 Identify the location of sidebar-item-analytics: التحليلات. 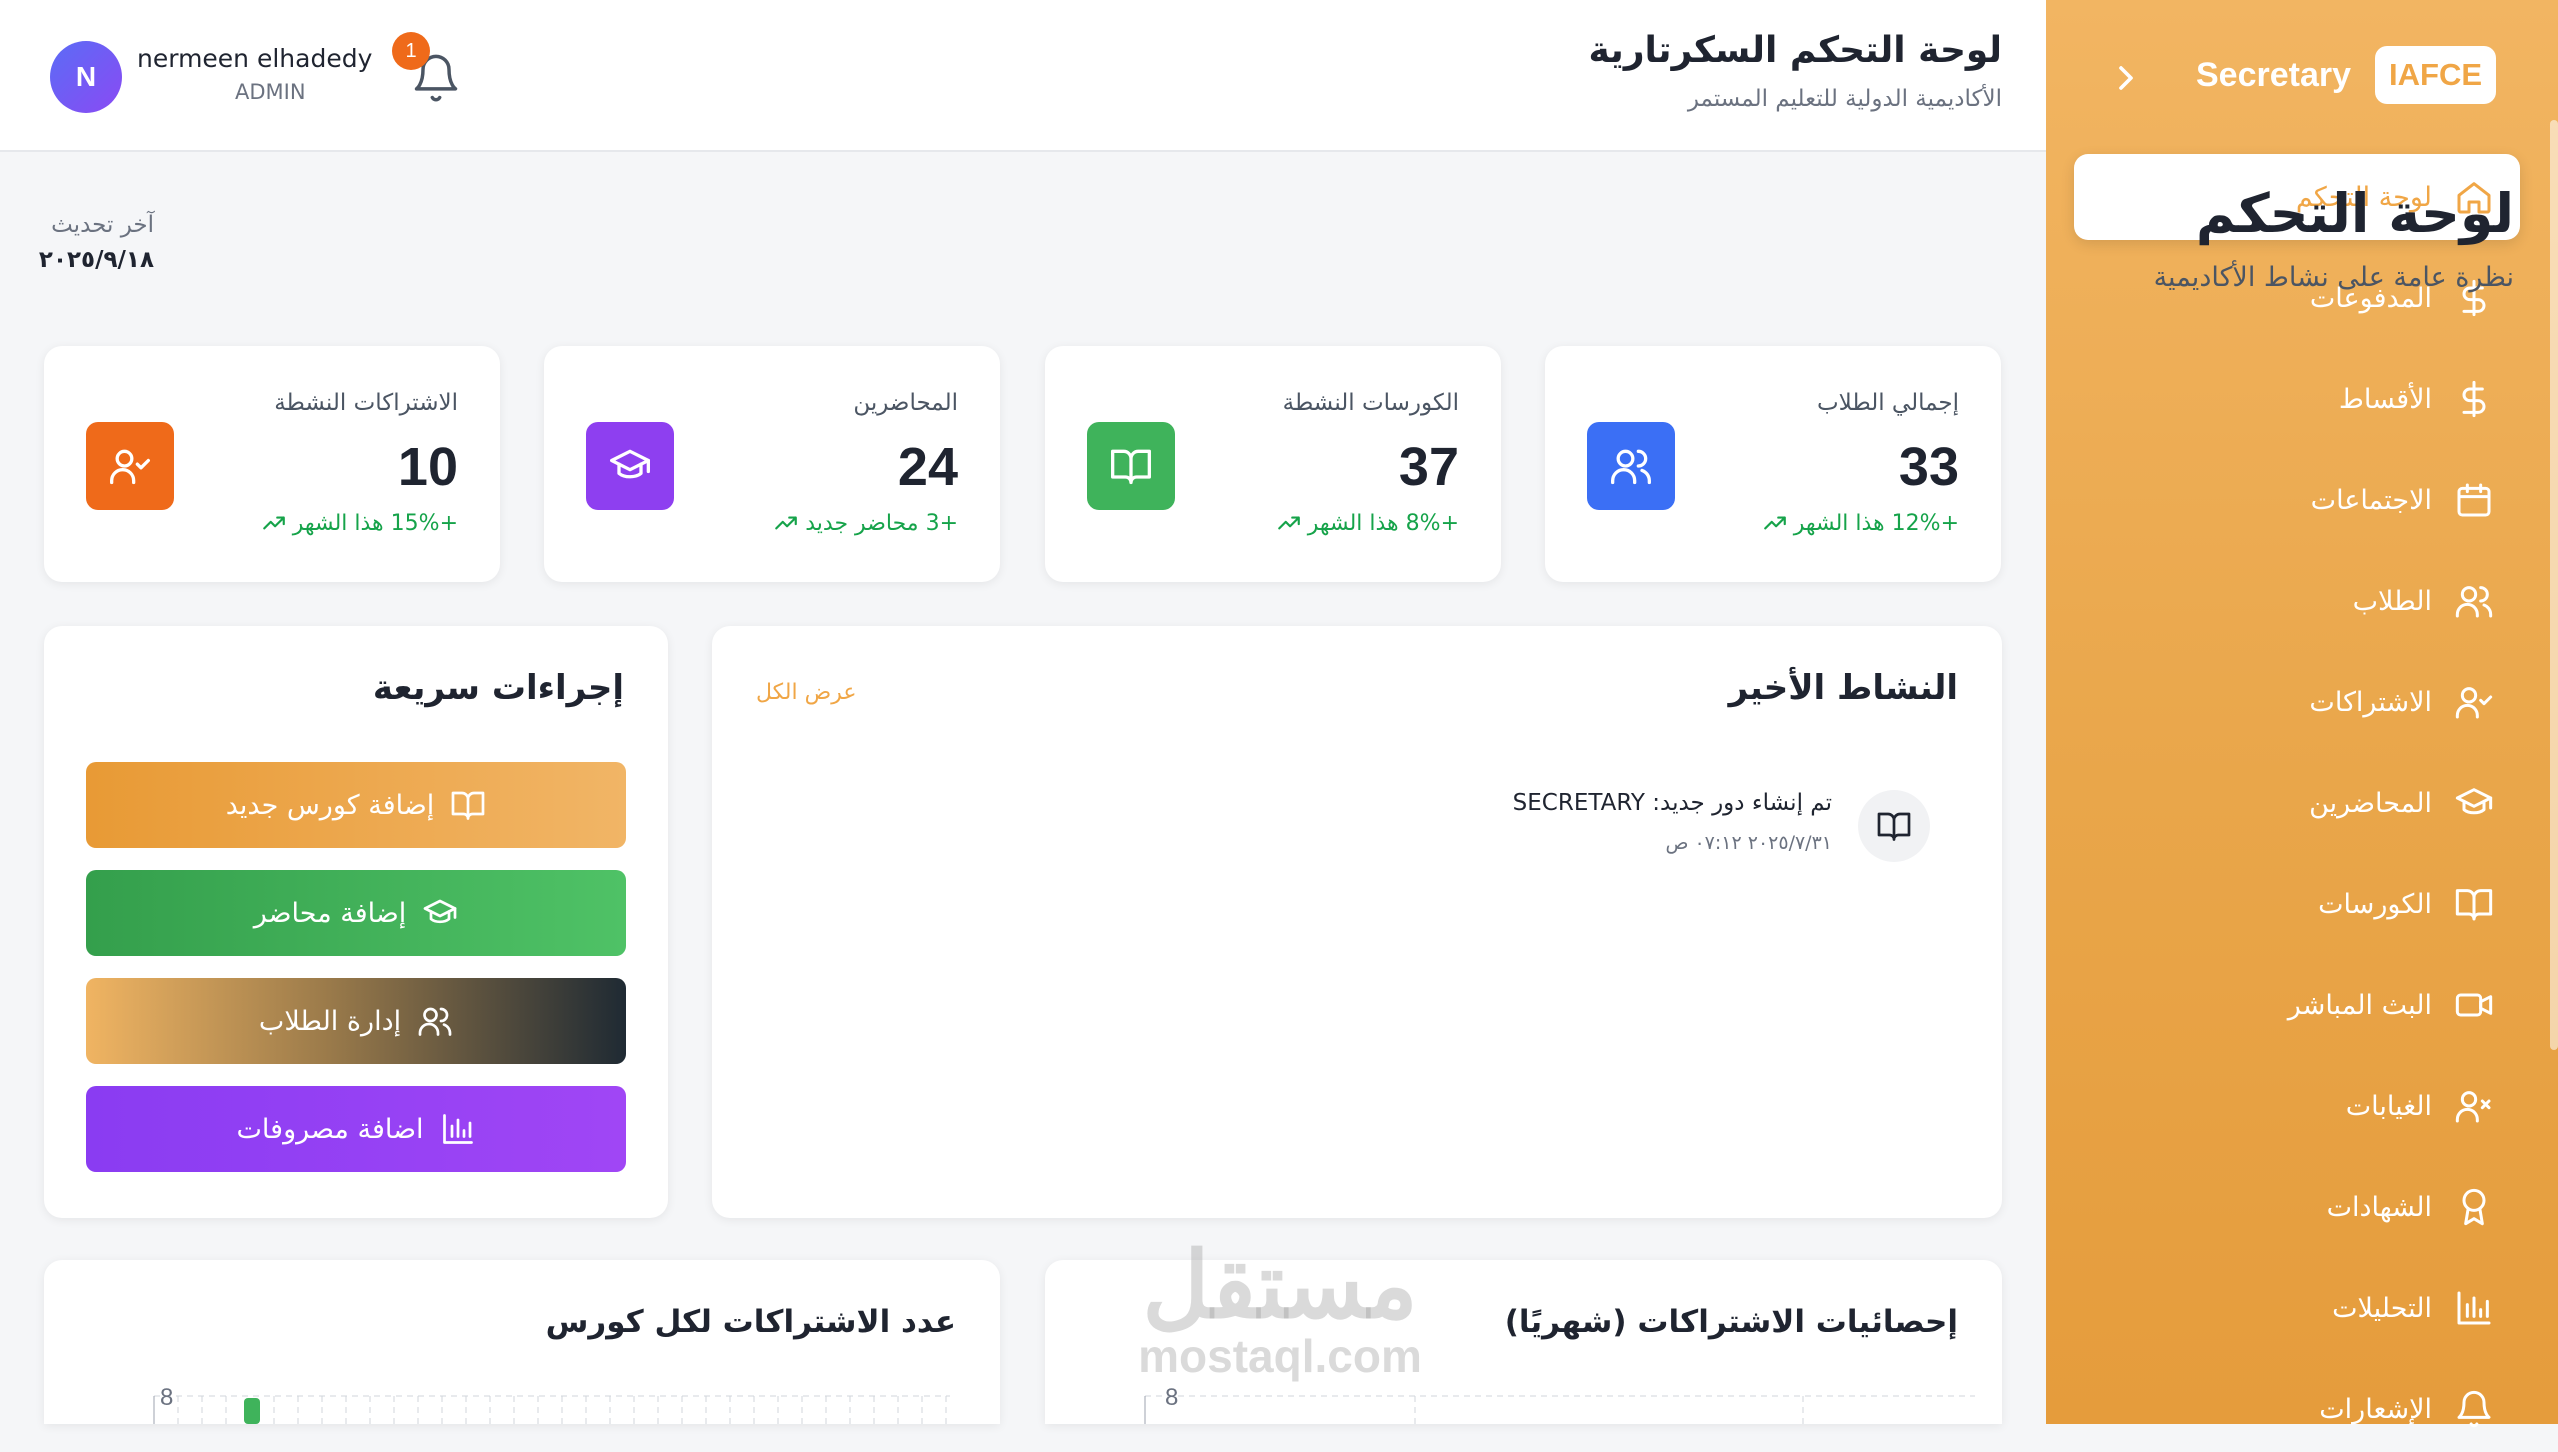
(2297, 1308).